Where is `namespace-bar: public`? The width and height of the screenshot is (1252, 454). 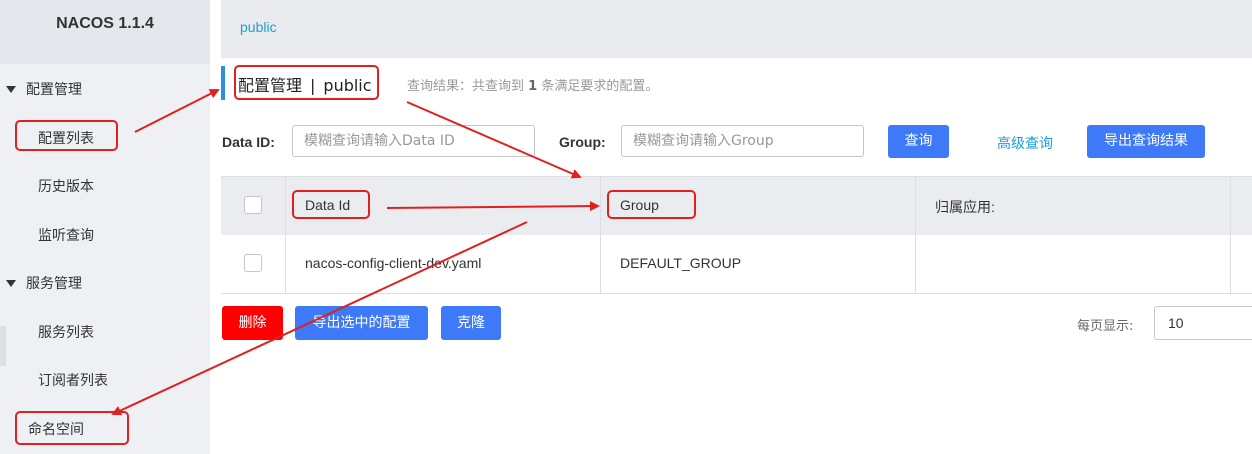
namespace-bar: public is located at coordinates (736, 29).